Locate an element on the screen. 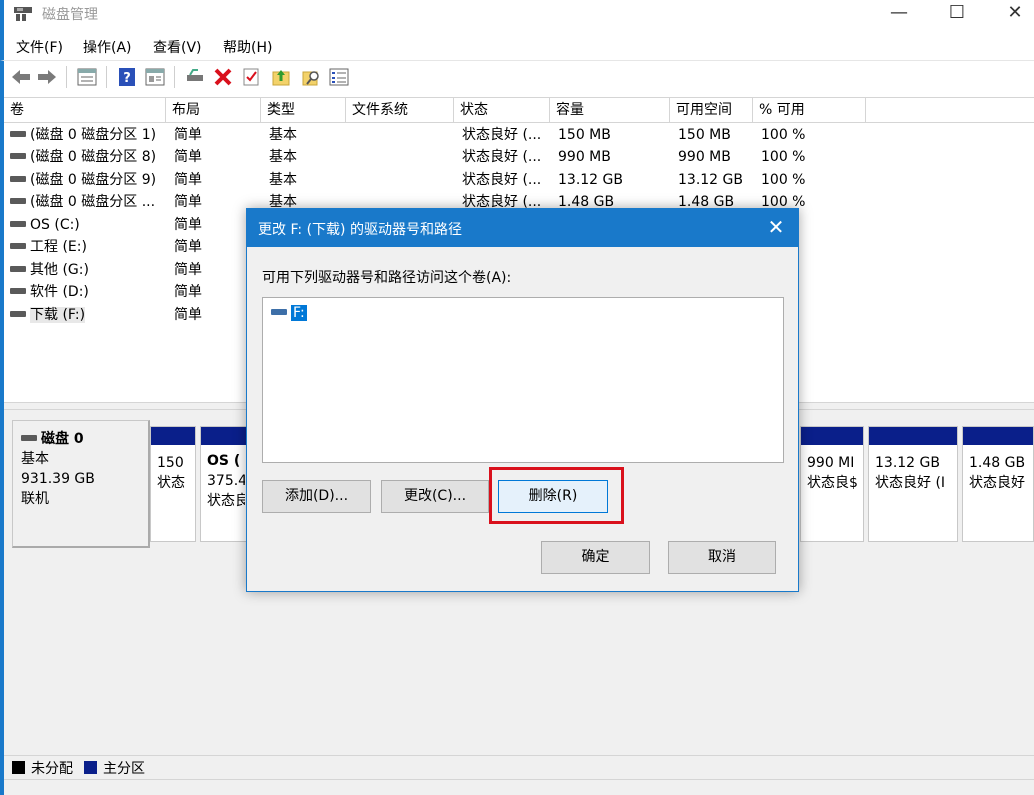 The height and width of the screenshot is (795, 1034). volume-name: 工程 (E:) is located at coordinates (58, 247).